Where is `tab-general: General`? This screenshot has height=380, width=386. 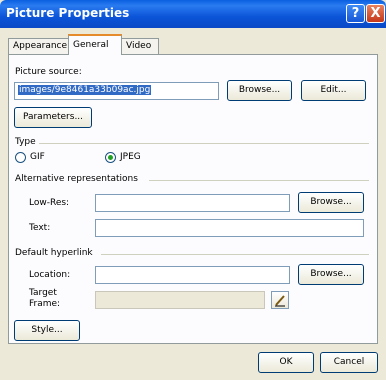
tab-general: General is located at coordinates (95, 44).